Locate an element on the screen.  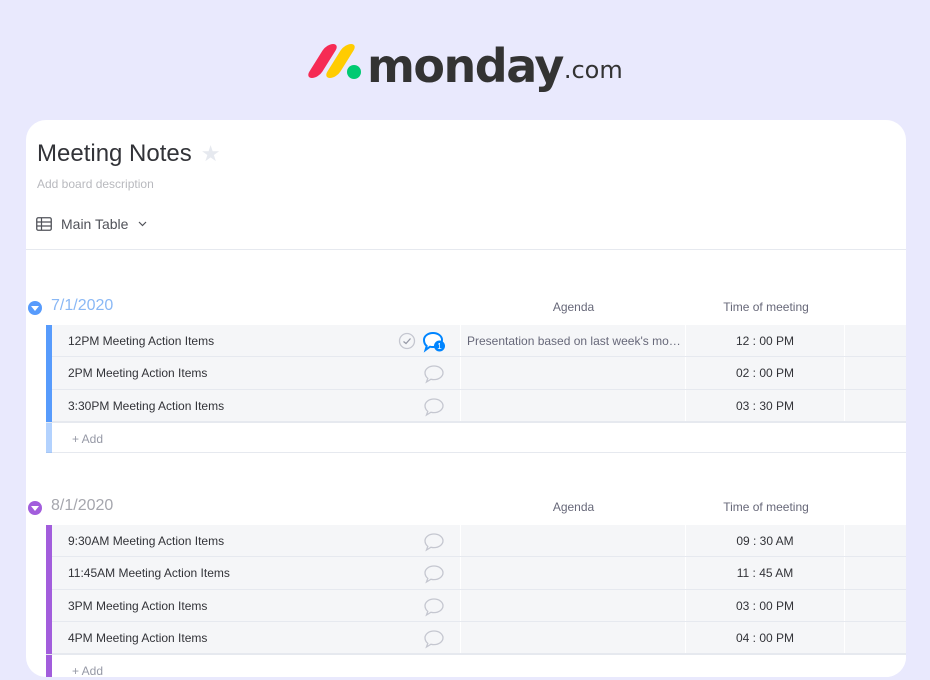
comment-updates-icon: 1 is located at coordinates (434, 342).